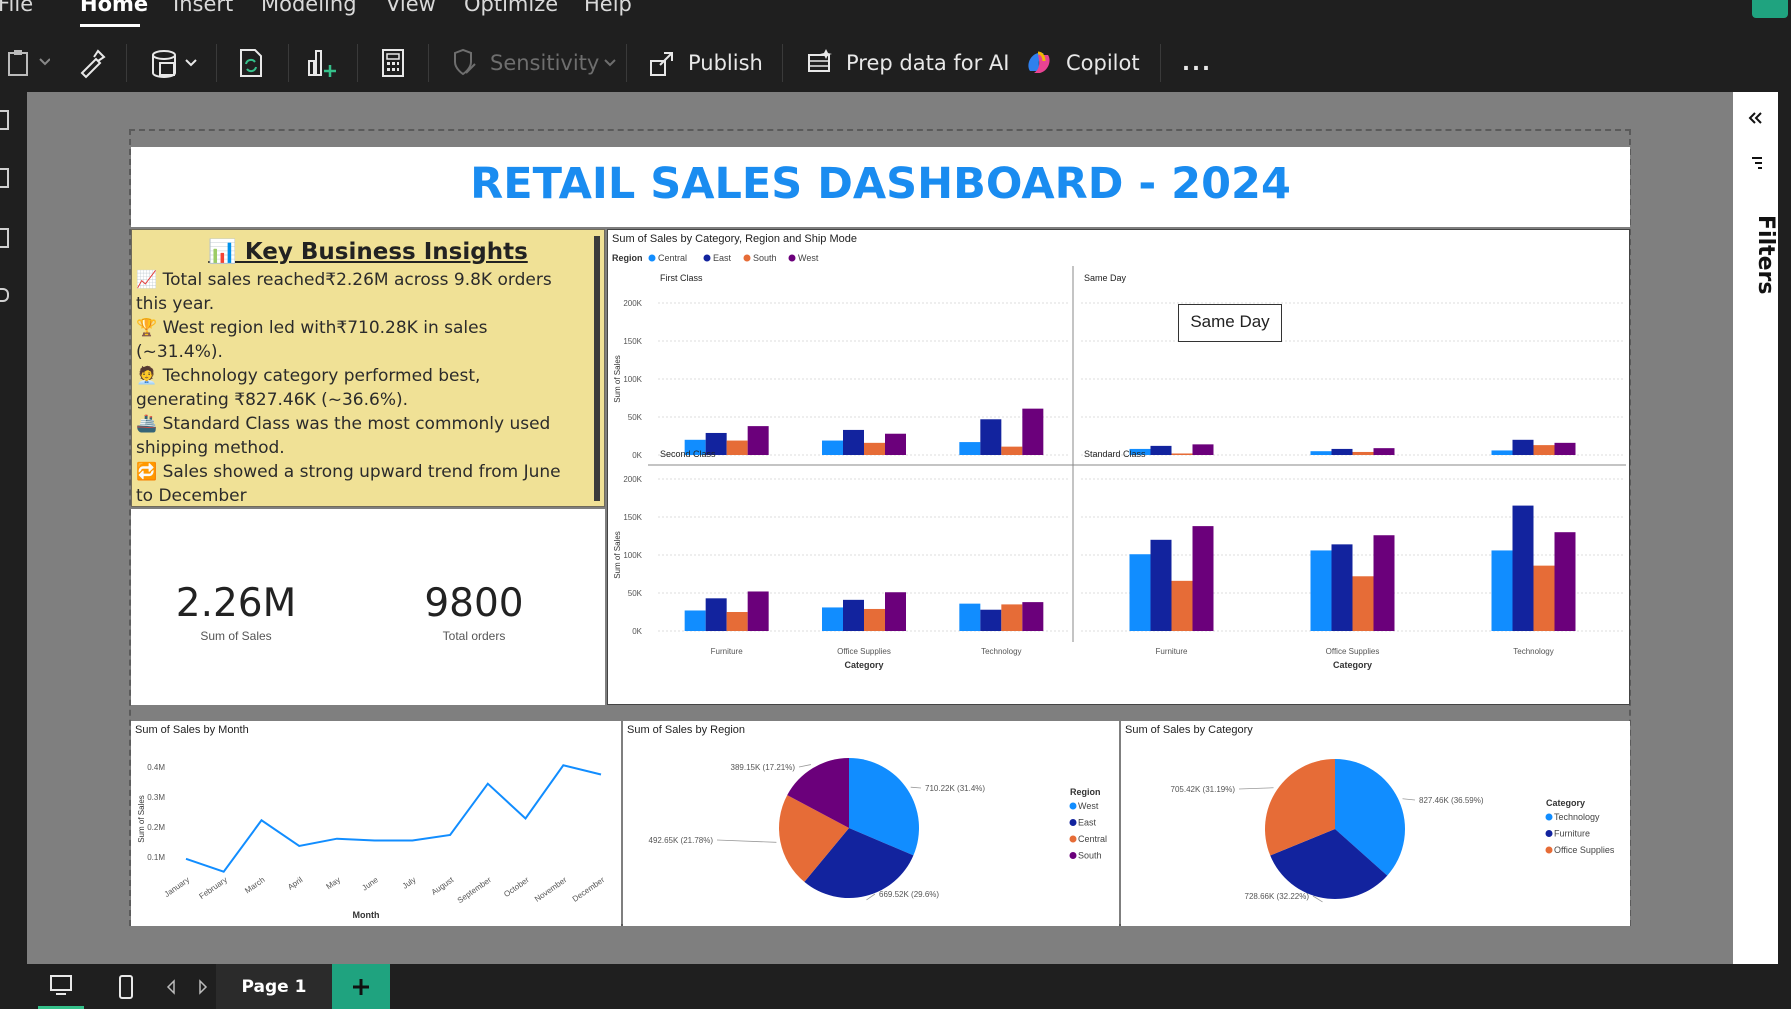 The width and height of the screenshot is (1791, 1009). I want to click on table-view-icon, so click(4, 178).